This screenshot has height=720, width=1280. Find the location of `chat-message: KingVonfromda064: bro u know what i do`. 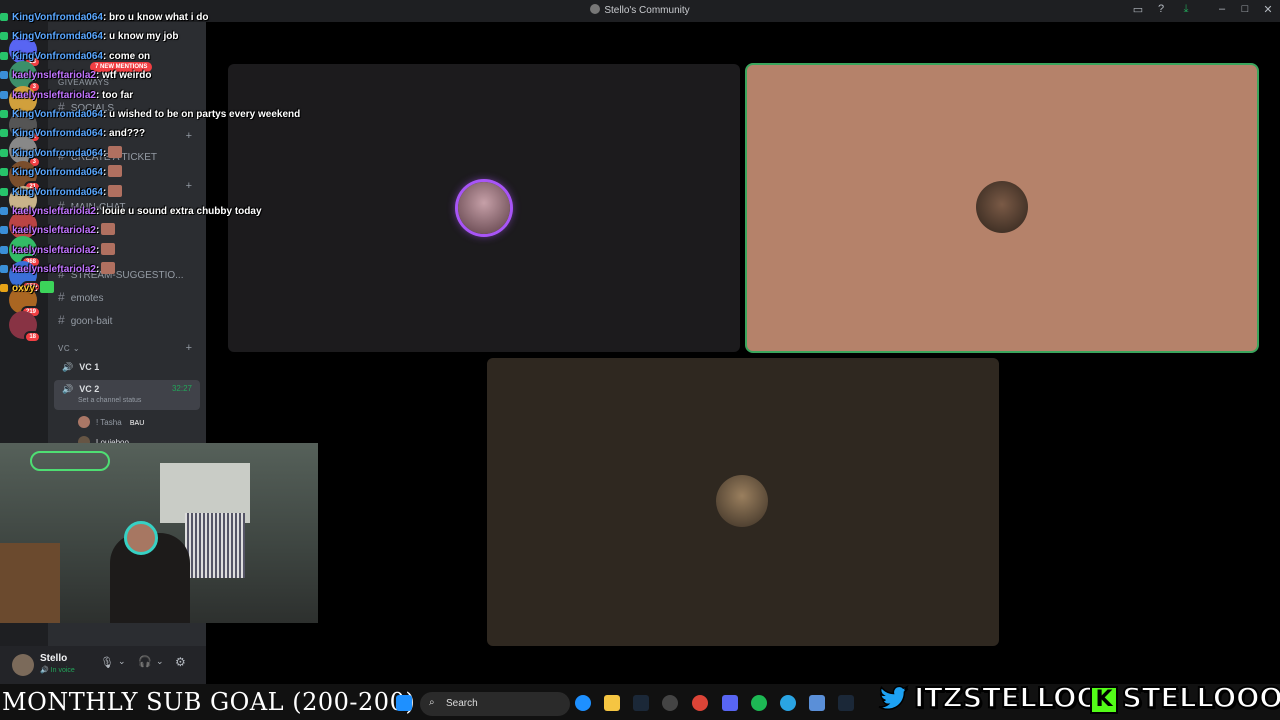

chat-message: KingVonfromda064: bro u know what i do is located at coordinates (180, 17).